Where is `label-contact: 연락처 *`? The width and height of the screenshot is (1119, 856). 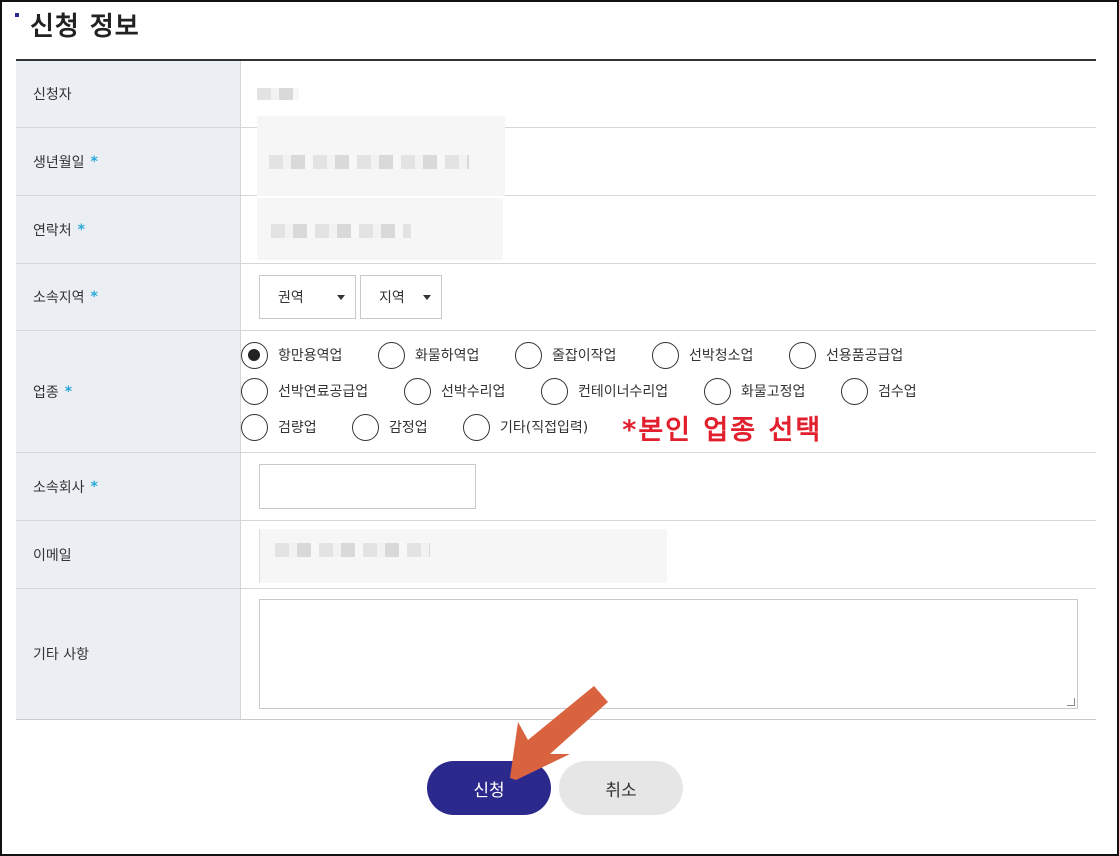
label-contact: 연락처 * is located at coordinates (128, 229).